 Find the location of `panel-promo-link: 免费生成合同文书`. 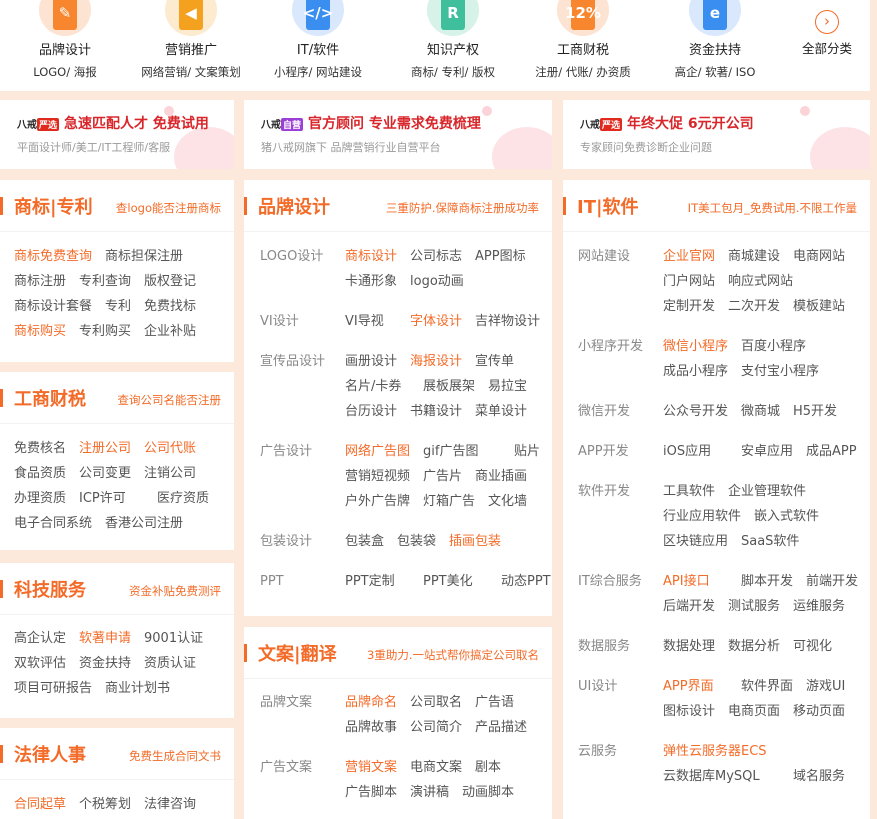

panel-promo-link: 免费生成合同文书 is located at coordinates (175, 756).